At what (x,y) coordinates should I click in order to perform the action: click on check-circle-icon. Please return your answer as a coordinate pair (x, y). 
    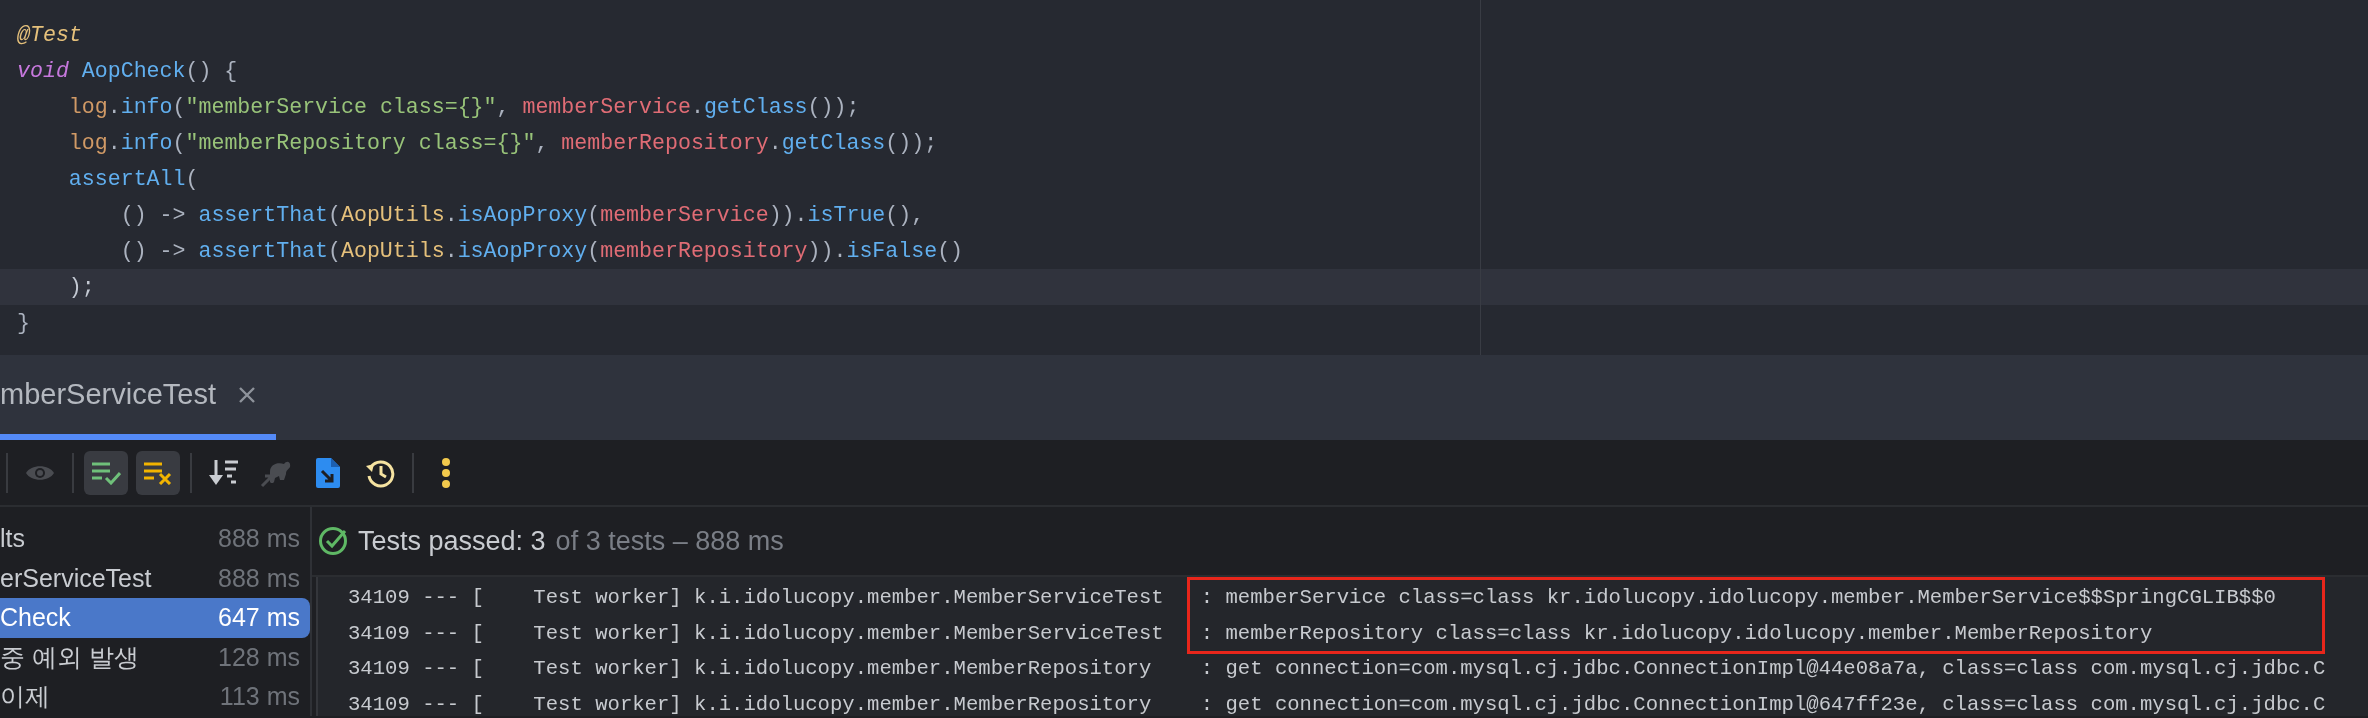
    Looking at the image, I should click on (333, 541).